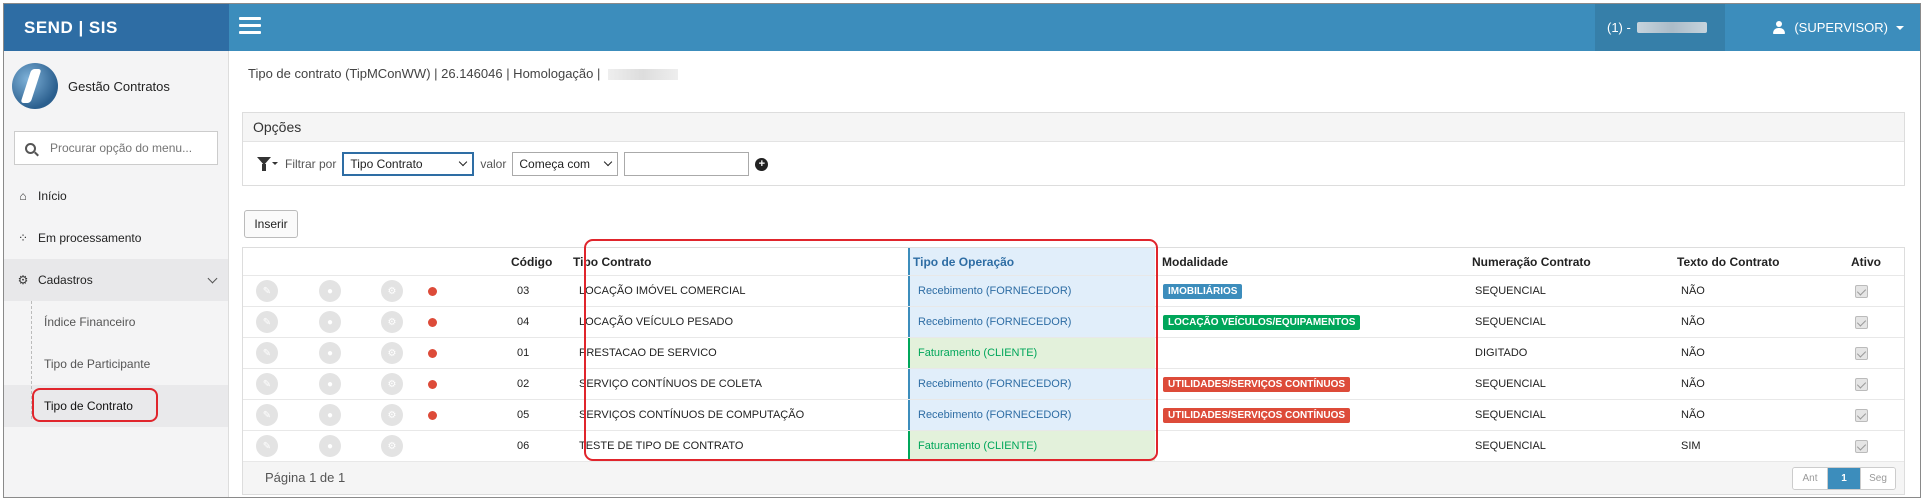 The width and height of the screenshot is (1924, 501). I want to click on menu-search, so click(116, 148).